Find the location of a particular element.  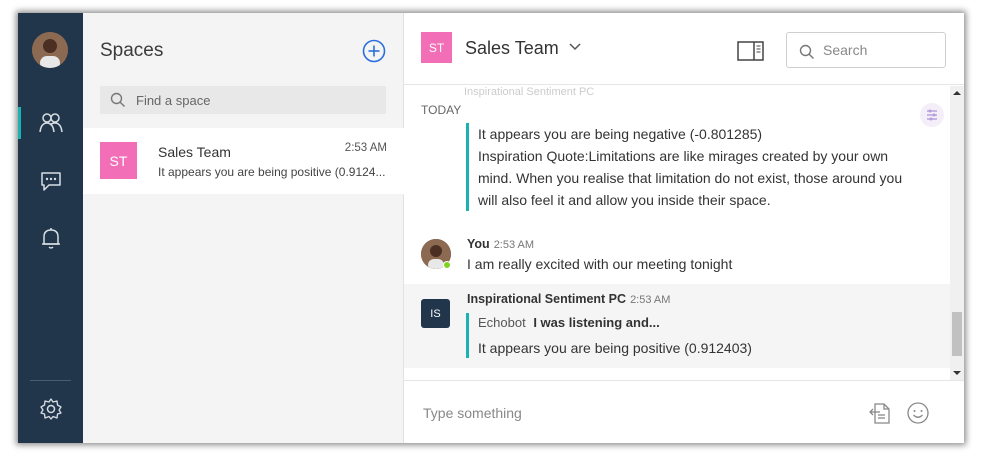

chevron-down-icon is located at coordinates (575, 47).